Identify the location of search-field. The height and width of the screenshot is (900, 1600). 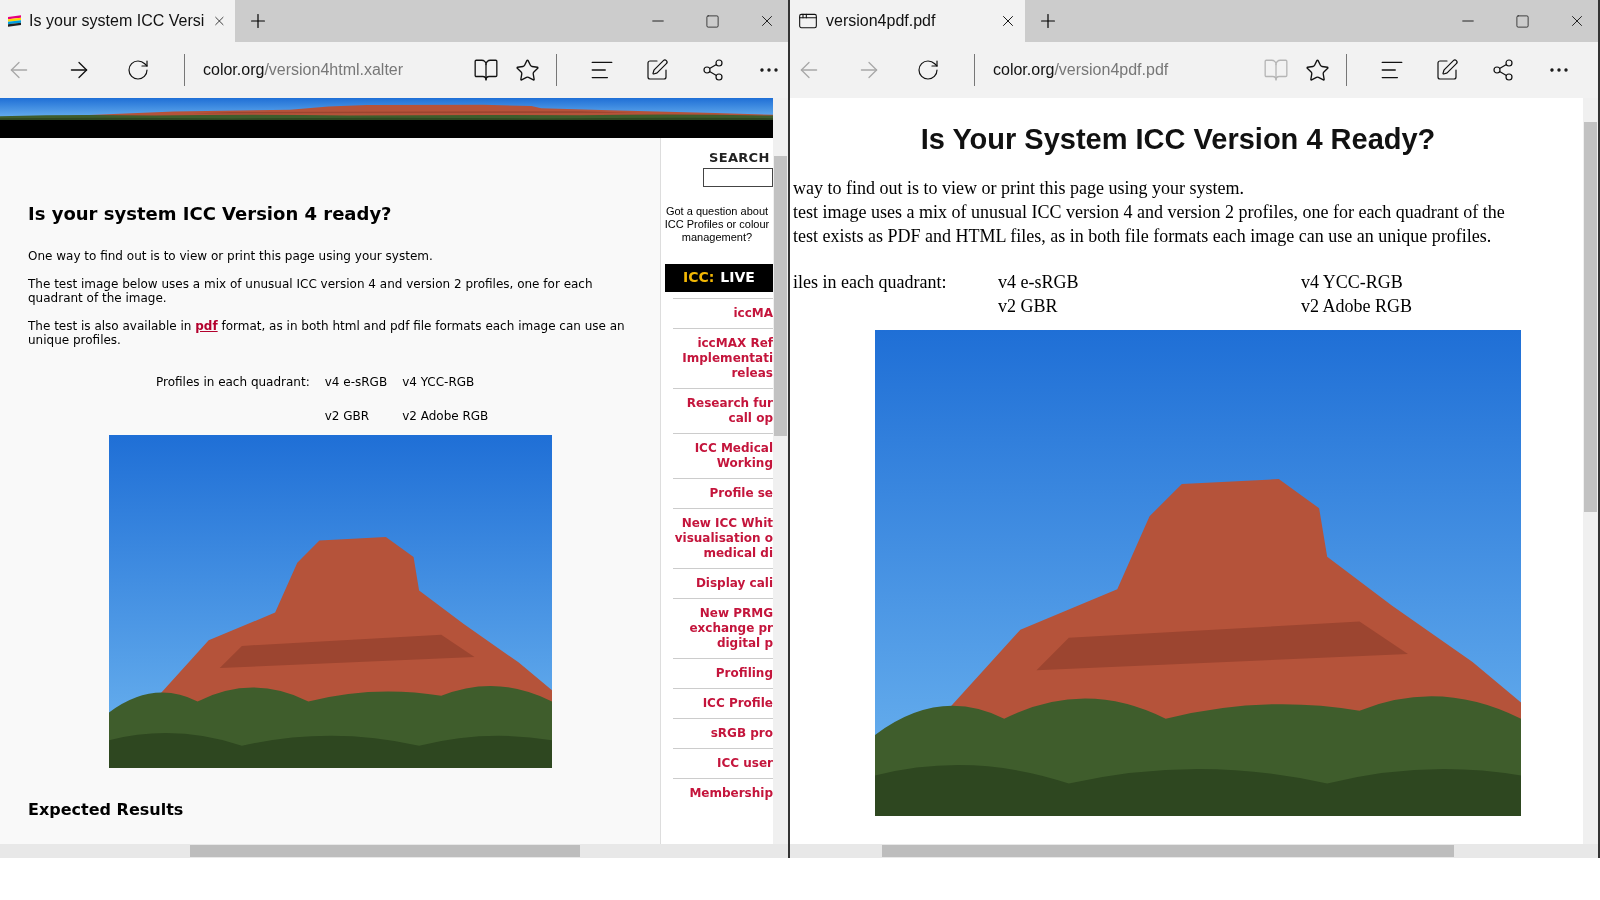
(738, 177).